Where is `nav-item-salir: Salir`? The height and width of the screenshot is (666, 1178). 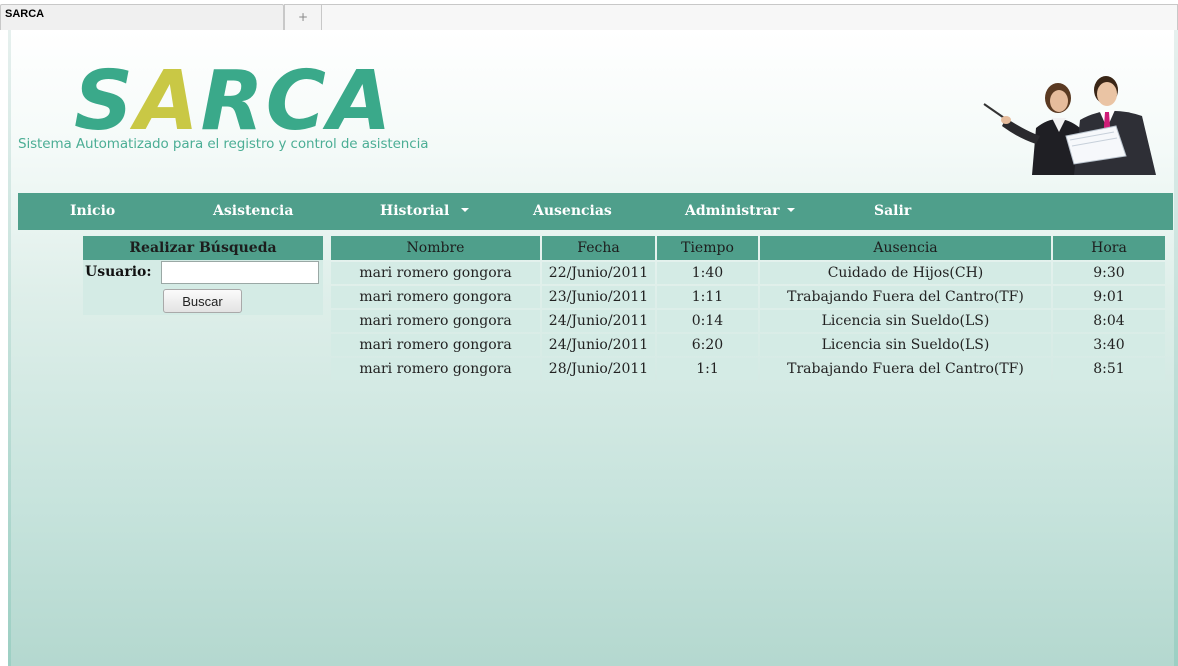
nav-item-salir: Salir is located at coordinates (892, 211).